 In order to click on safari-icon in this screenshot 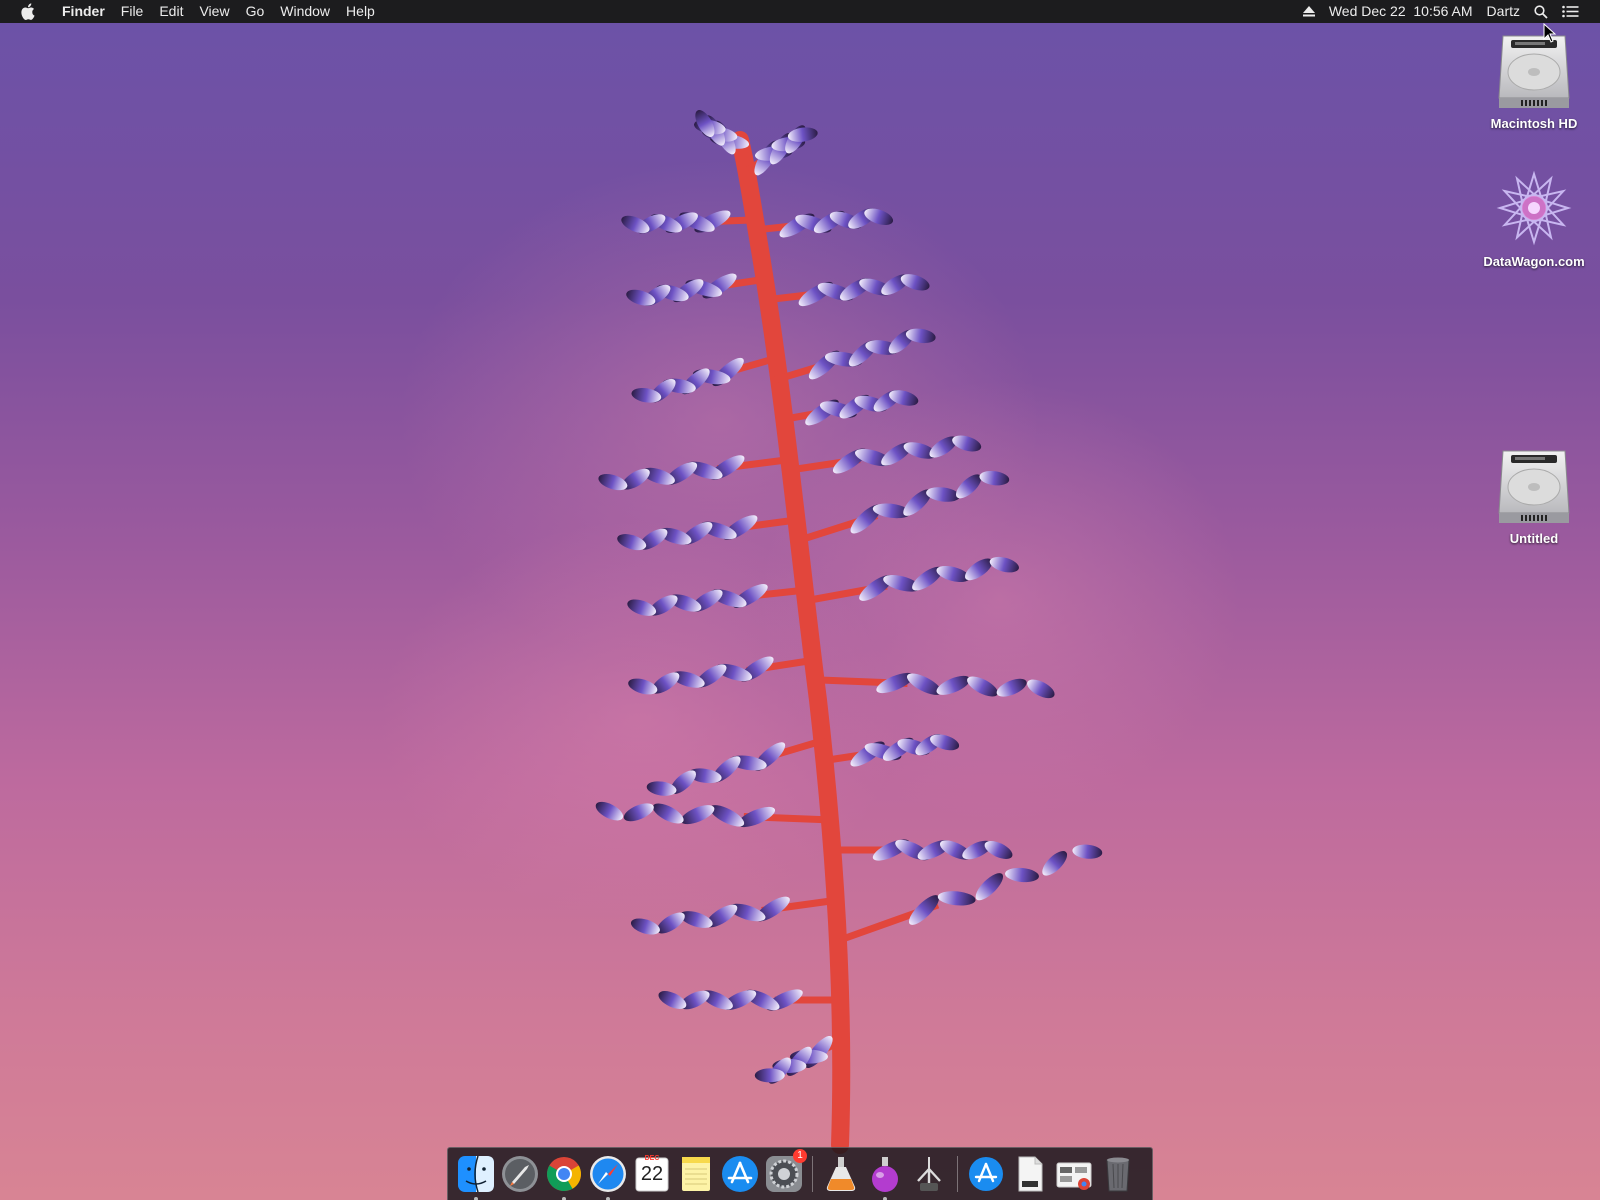, I will do `click(608, 1174)`.